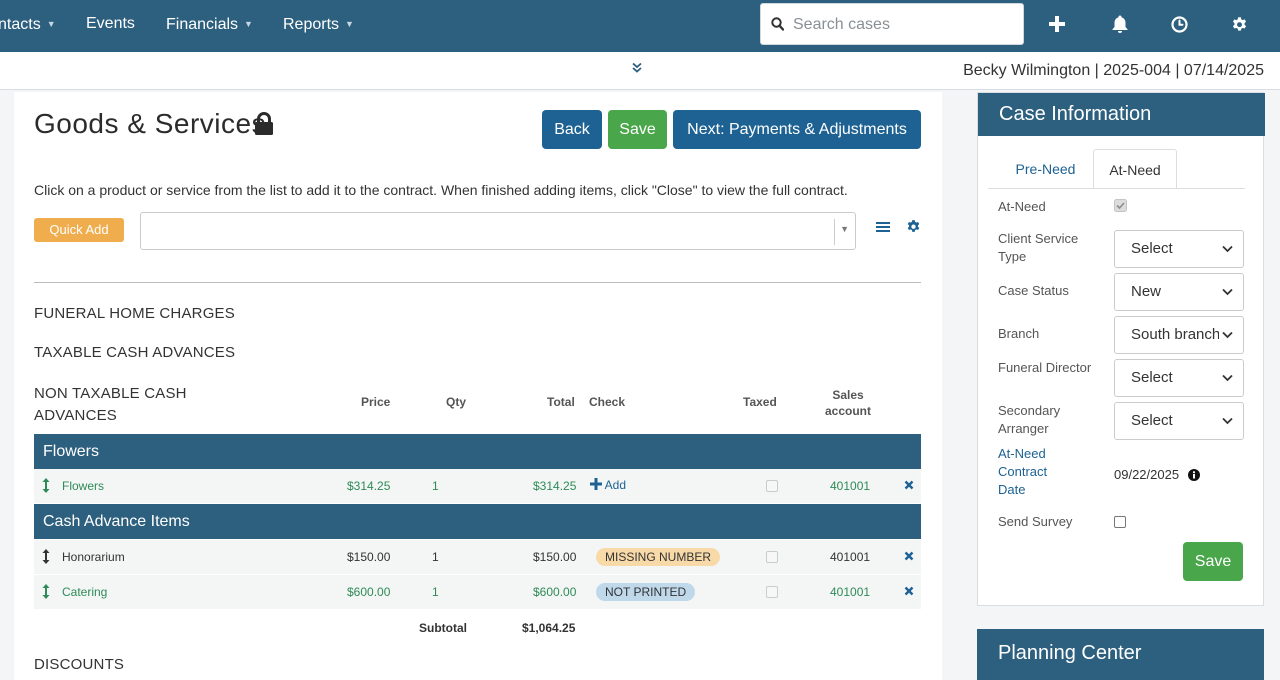 The height and width of the screenshot is (680, 1280). I want to click on search-box, so click(892, 24).